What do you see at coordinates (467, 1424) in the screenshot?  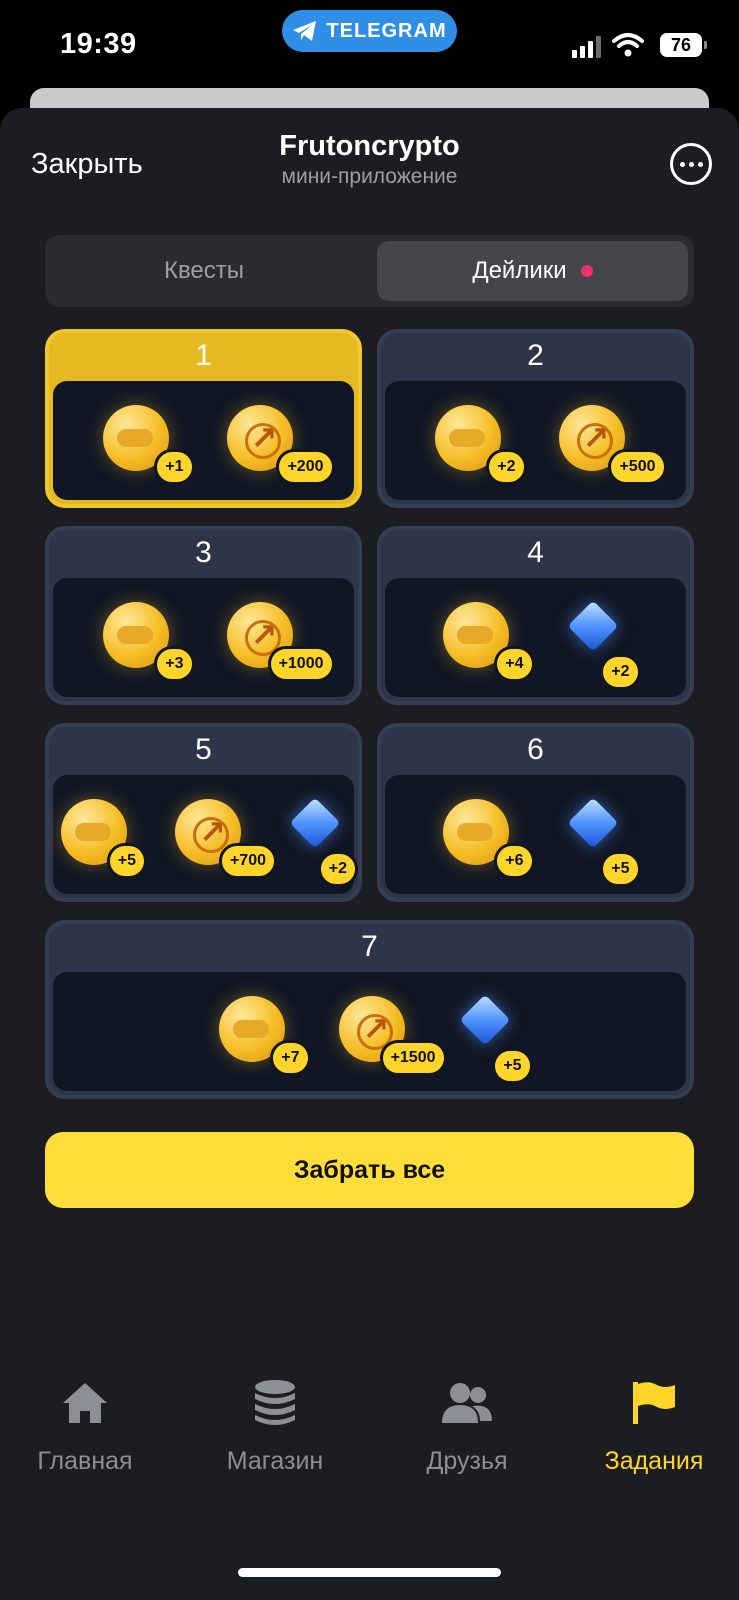 I see `nav-item-friends: Друзья` at bounding box center [467, 1424].